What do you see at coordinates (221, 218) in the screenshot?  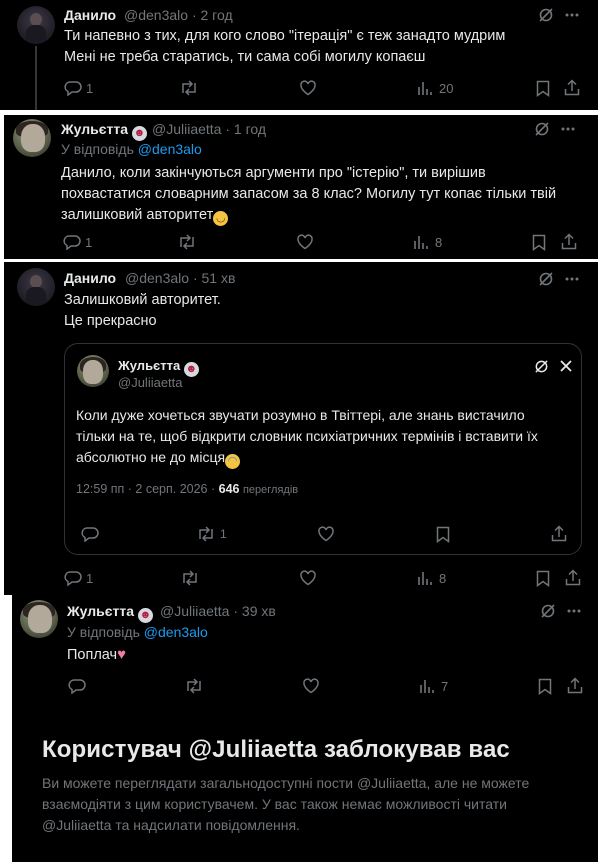 I see `relieved-emoji: ◡` at bounding box center [221, 218].